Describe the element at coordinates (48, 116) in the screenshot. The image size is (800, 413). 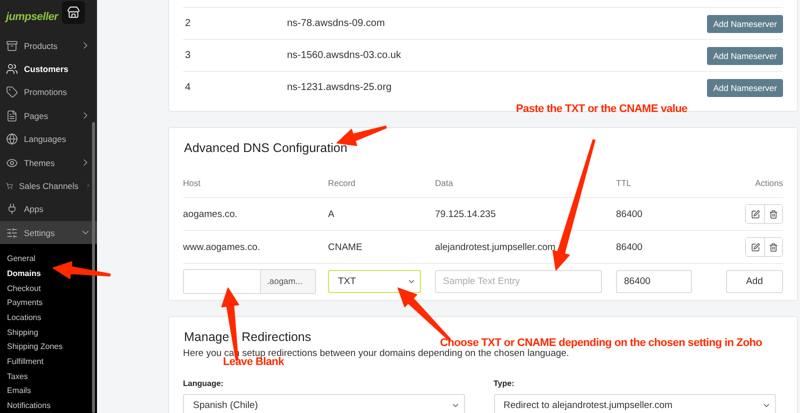
I see `sidebar-item: Pages` at that location.